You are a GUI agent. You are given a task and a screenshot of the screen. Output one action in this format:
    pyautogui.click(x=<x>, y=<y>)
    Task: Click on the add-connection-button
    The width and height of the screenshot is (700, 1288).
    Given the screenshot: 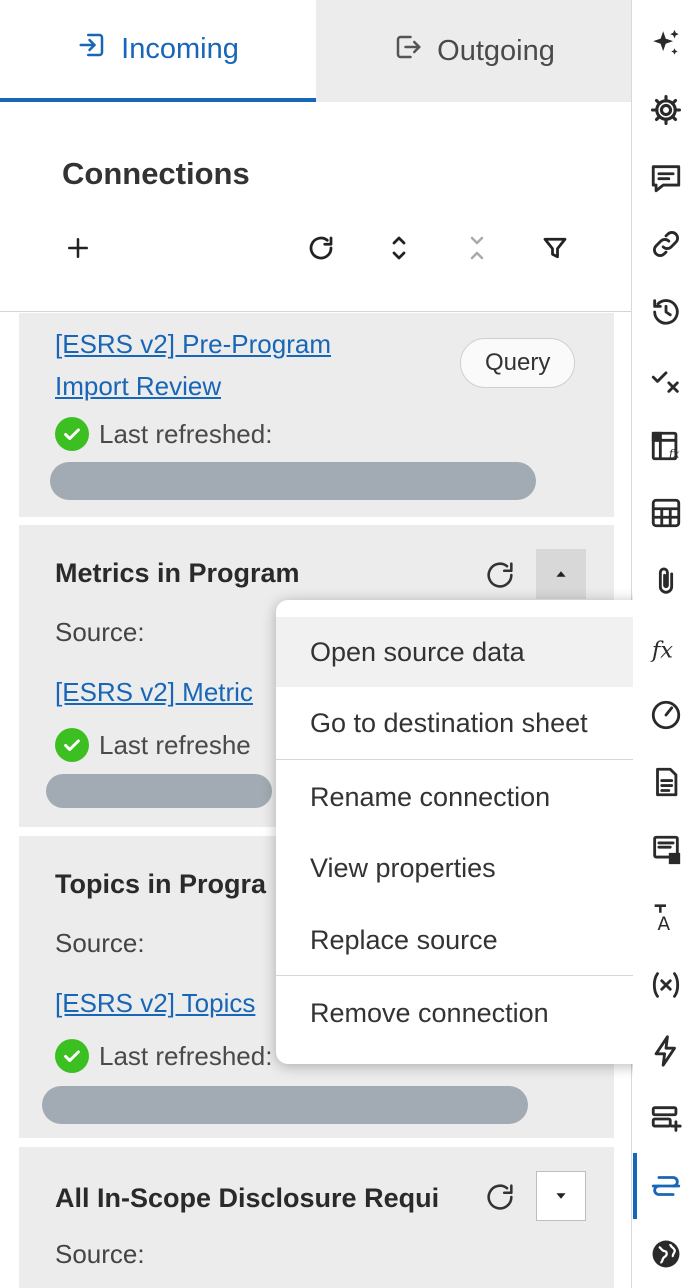 What is the action you would take?
    pyautogui.click(x=78, y=248)
    